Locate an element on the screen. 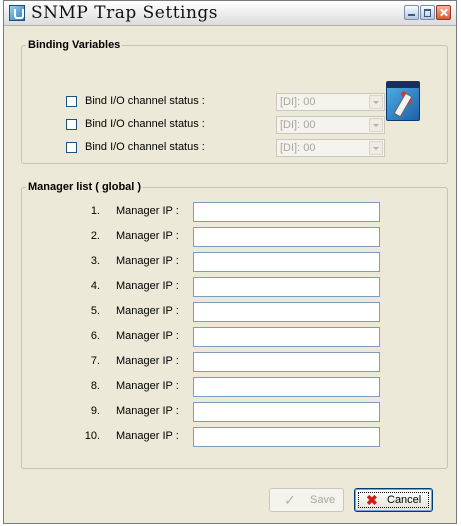 This screenshot has width=461, height=526. manager-number: 1. is located at coordinates (95, 211).